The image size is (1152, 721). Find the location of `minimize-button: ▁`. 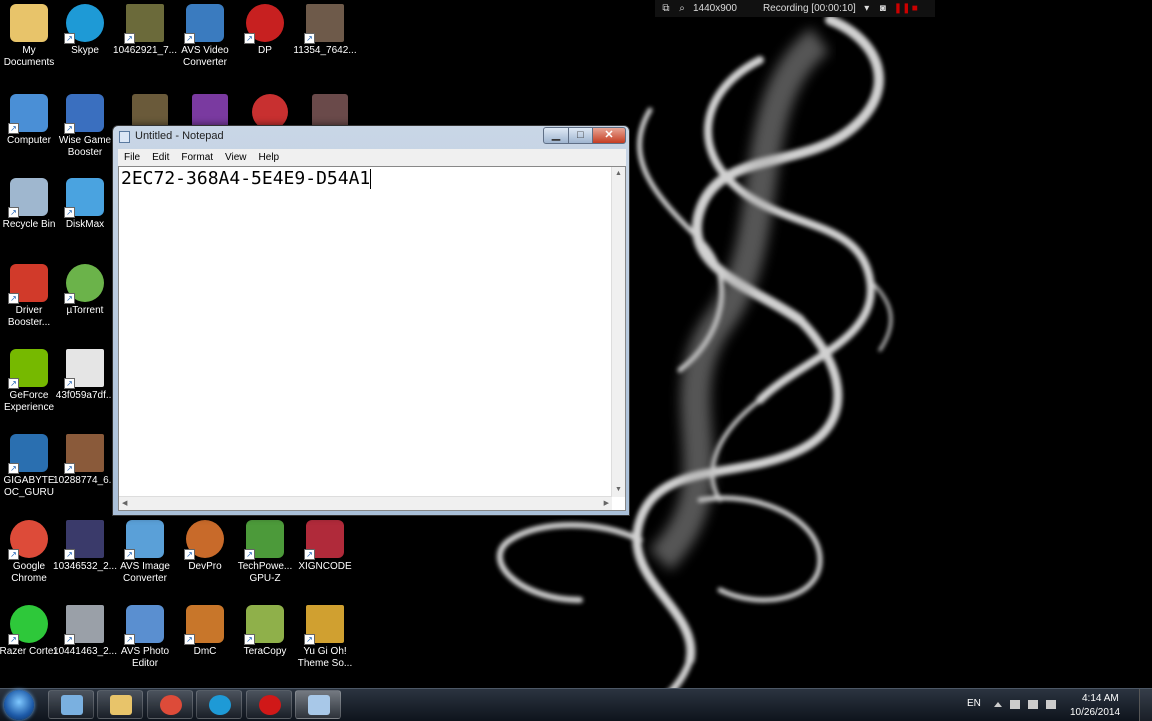

minimize-button: ▁ is located at coordinates (556, 135).